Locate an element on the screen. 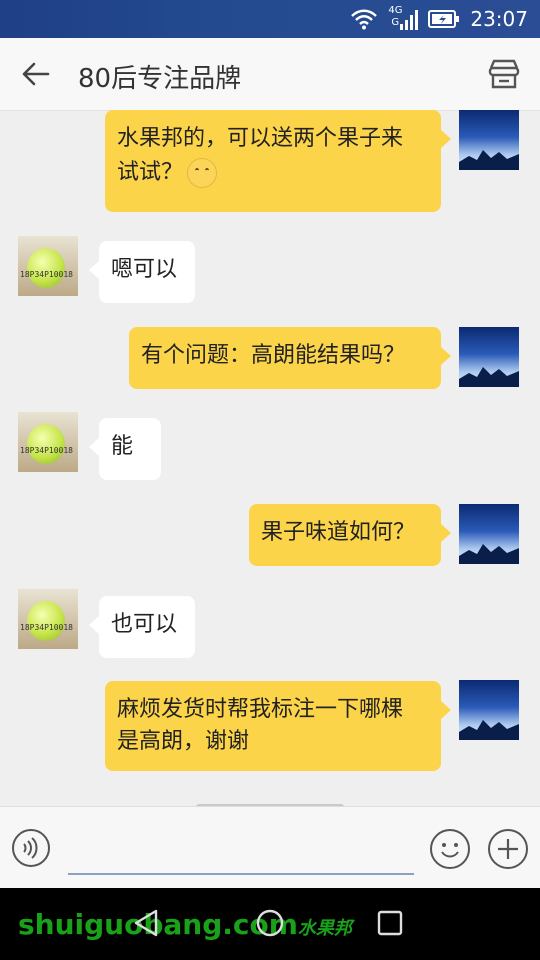 The height and width of the screenshot is (960, 540). voice-icon is located at coordinates (31, 848).